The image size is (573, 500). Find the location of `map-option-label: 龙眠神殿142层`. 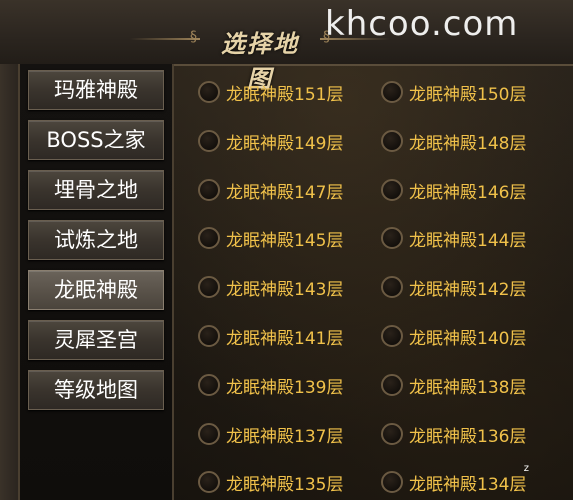

map-option-label: 龙眠神殿142层 is located at coordinates (468, 290).